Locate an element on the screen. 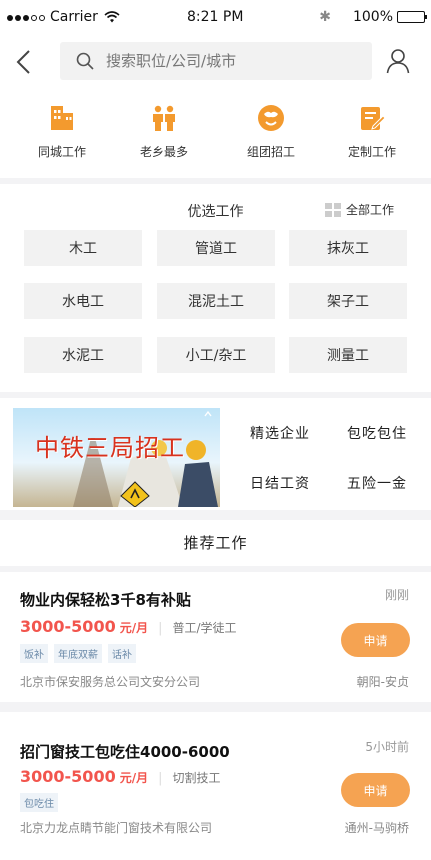 This screenshot has height=860, width=431. category-chip: 混泥土工 is located at coordinates (216, 301).